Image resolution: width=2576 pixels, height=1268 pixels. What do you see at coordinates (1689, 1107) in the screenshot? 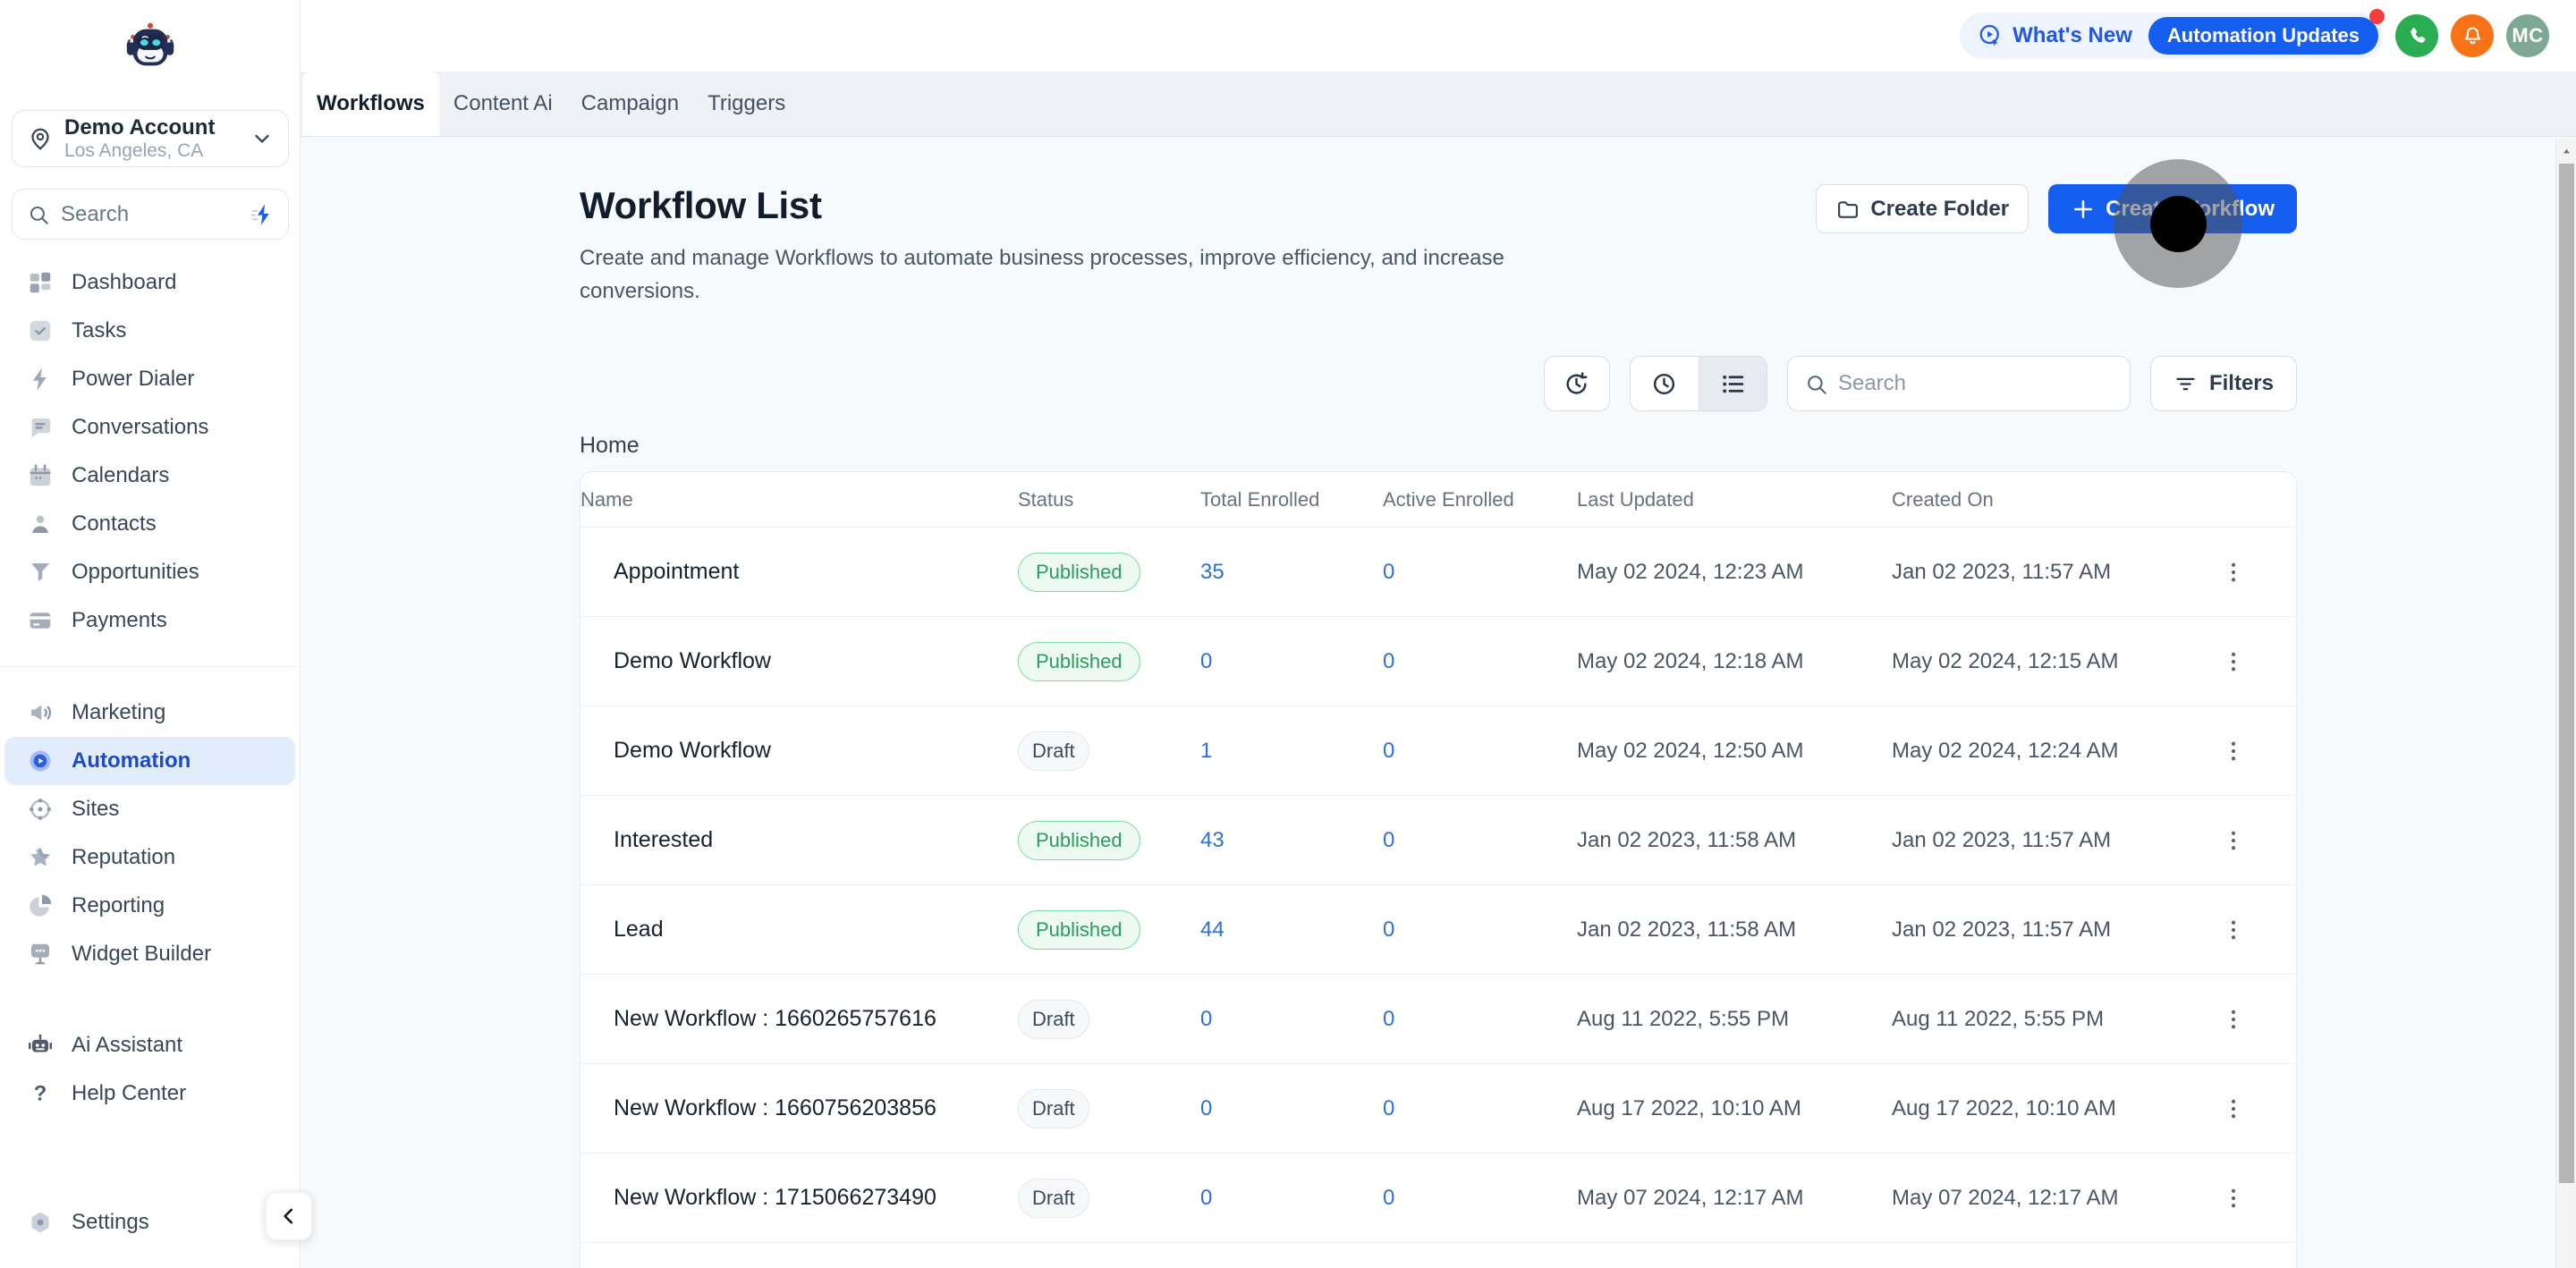
I see `last-updated-cell: Aug 17 2022, 10:10 AM` at bounding box center [1689, 1107].